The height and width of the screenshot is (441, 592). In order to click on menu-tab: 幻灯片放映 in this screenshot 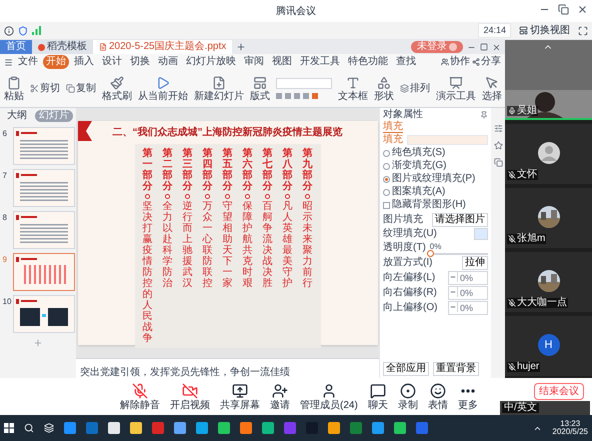, I will do `click(211, 62)`.